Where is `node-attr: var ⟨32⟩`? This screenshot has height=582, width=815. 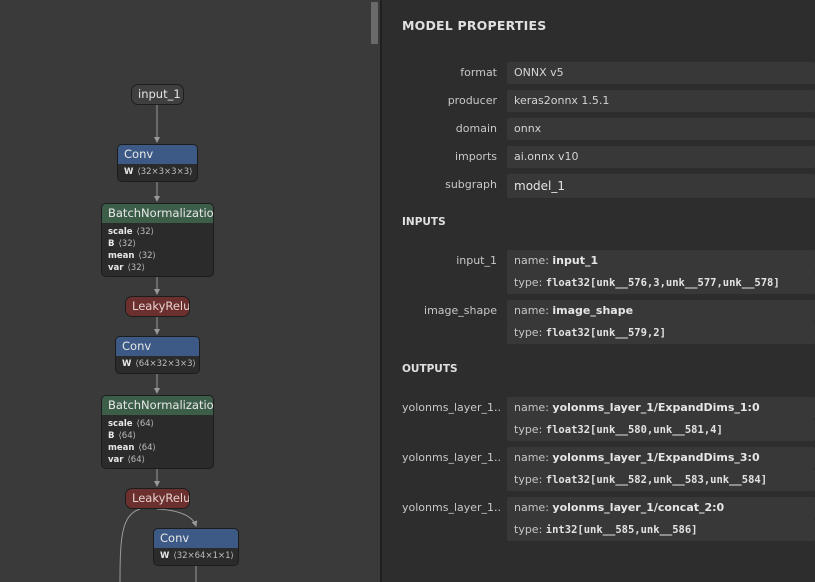
node-attr: var ⟨32⟩ is located at coordinates (126, 268).